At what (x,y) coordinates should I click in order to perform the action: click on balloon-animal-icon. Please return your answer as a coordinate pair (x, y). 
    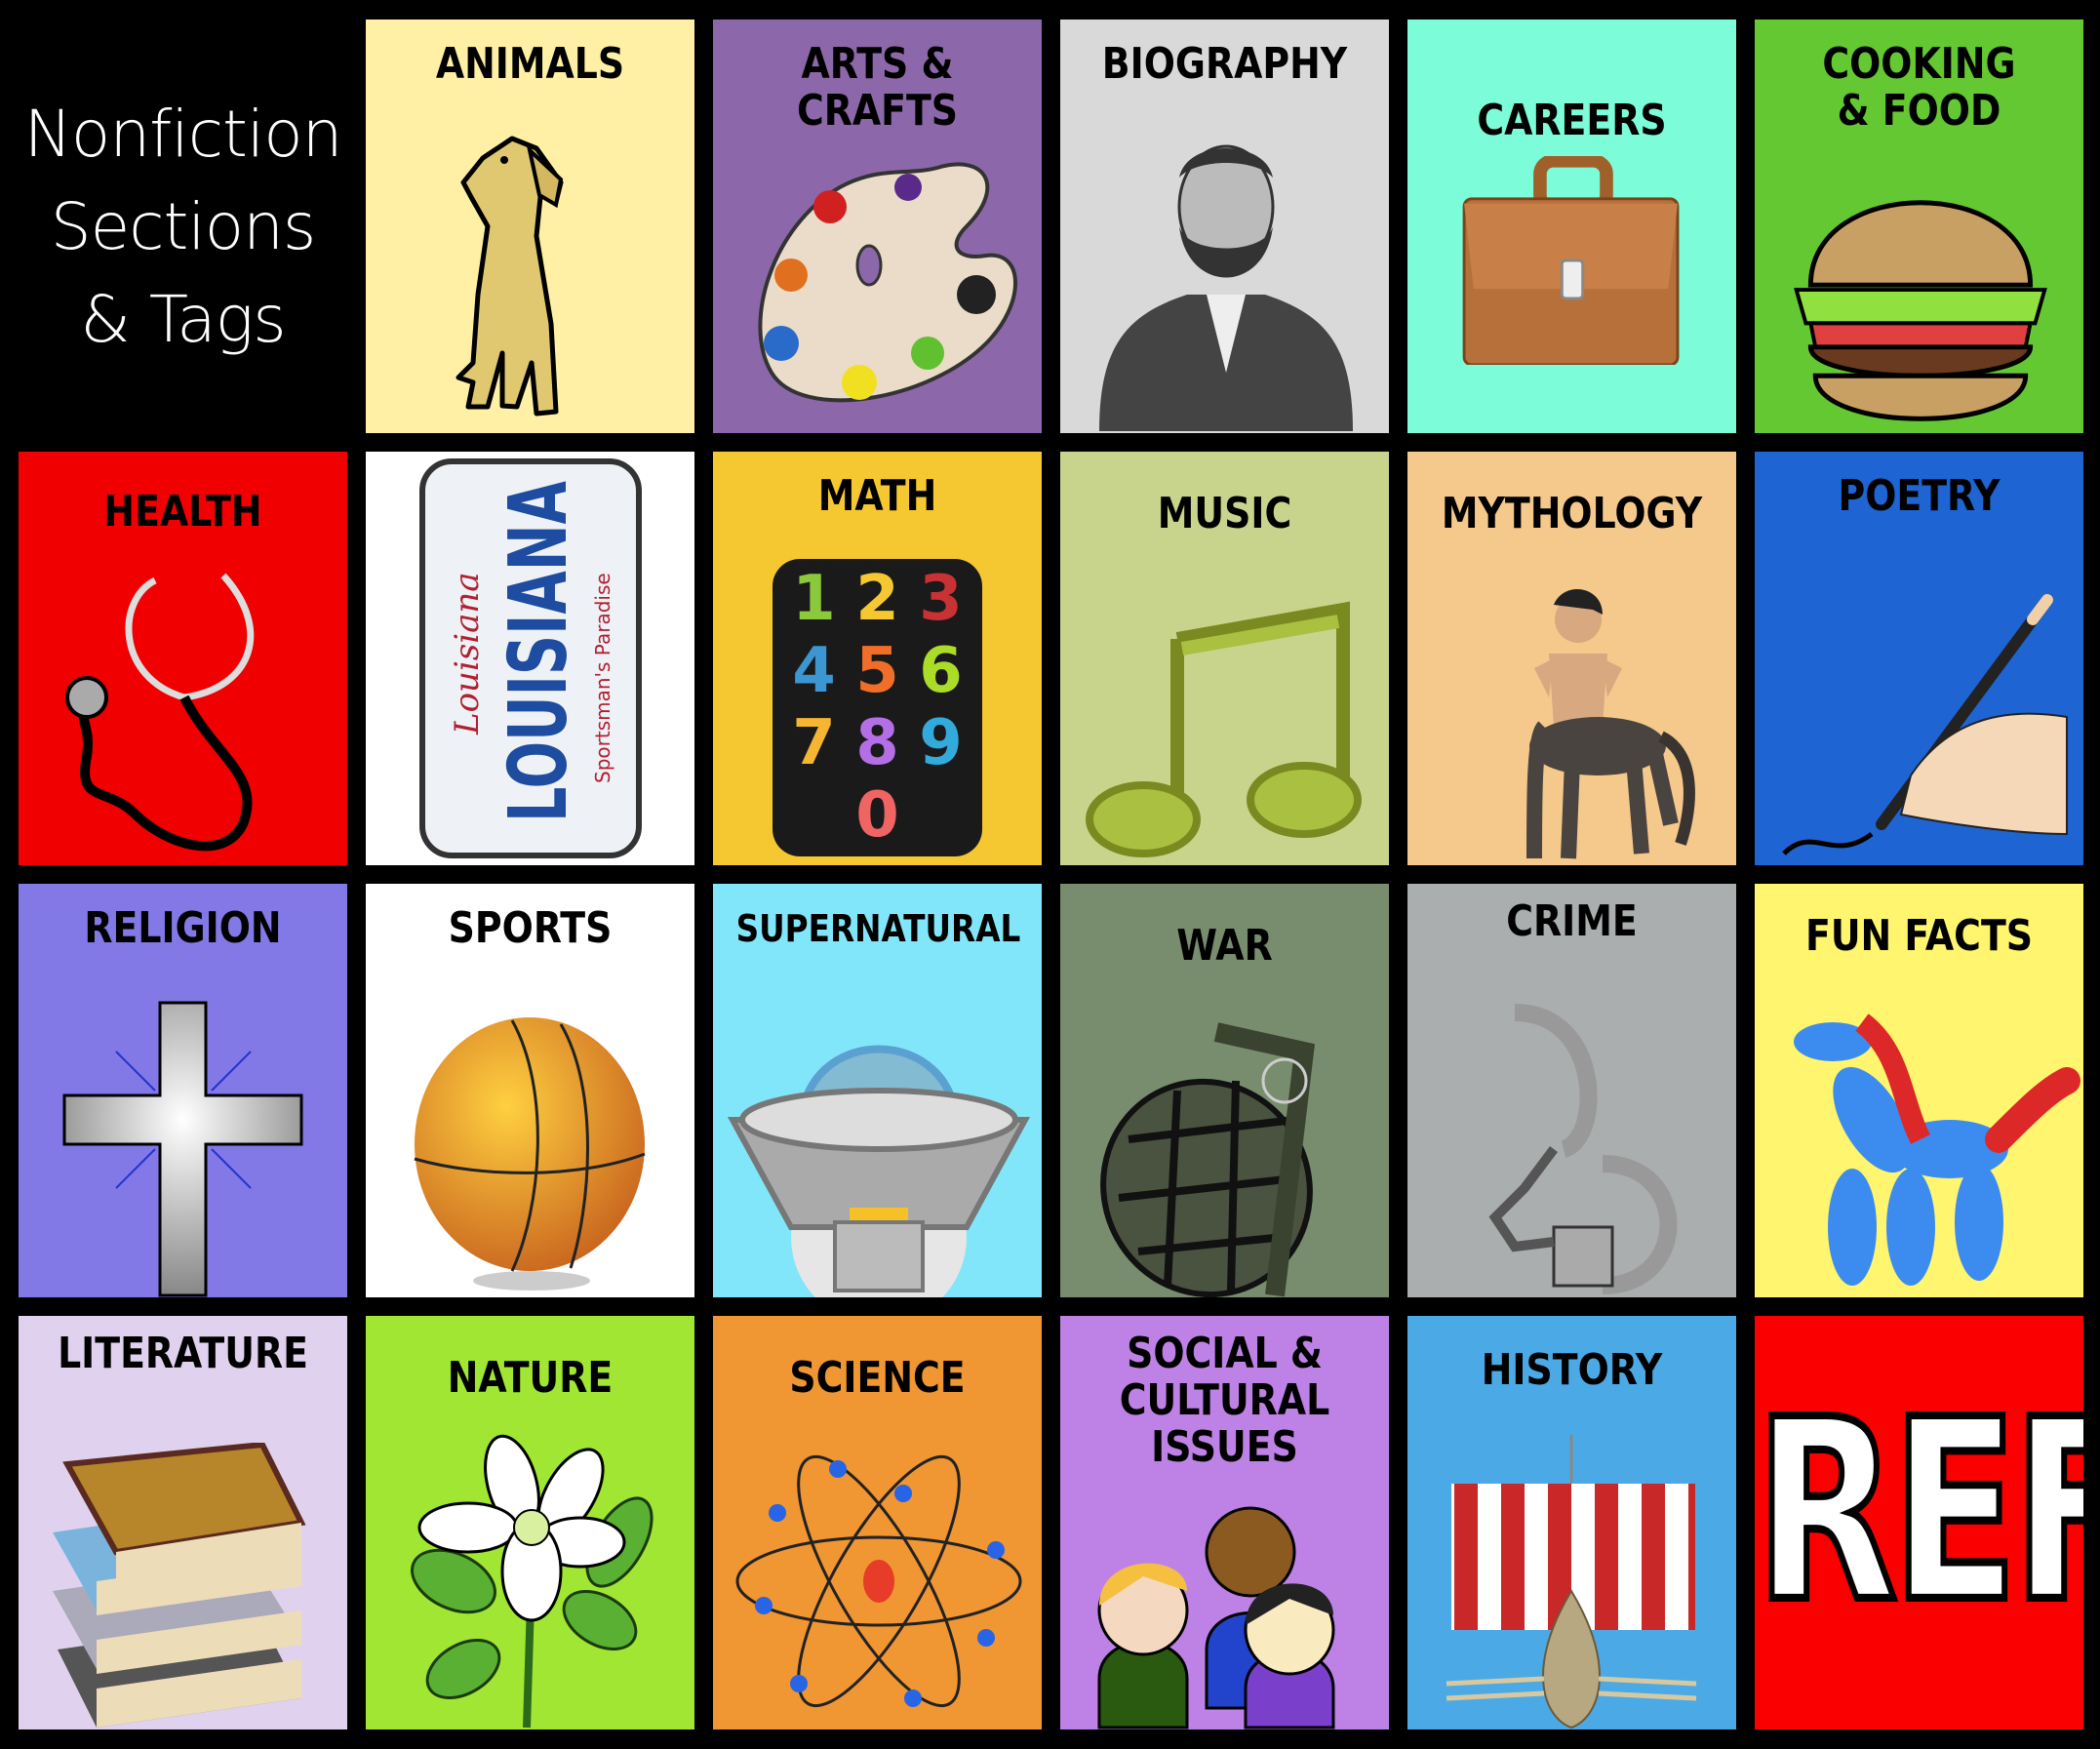
    Looking at the image, I should click on (1919, 1149).